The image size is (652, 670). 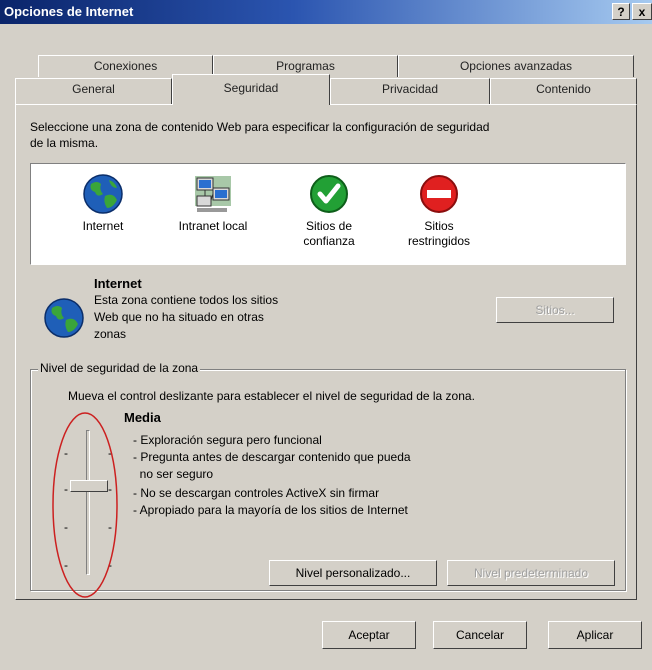 I want to click on window-title: Opciones de Internet, so click(x=69, y=11).